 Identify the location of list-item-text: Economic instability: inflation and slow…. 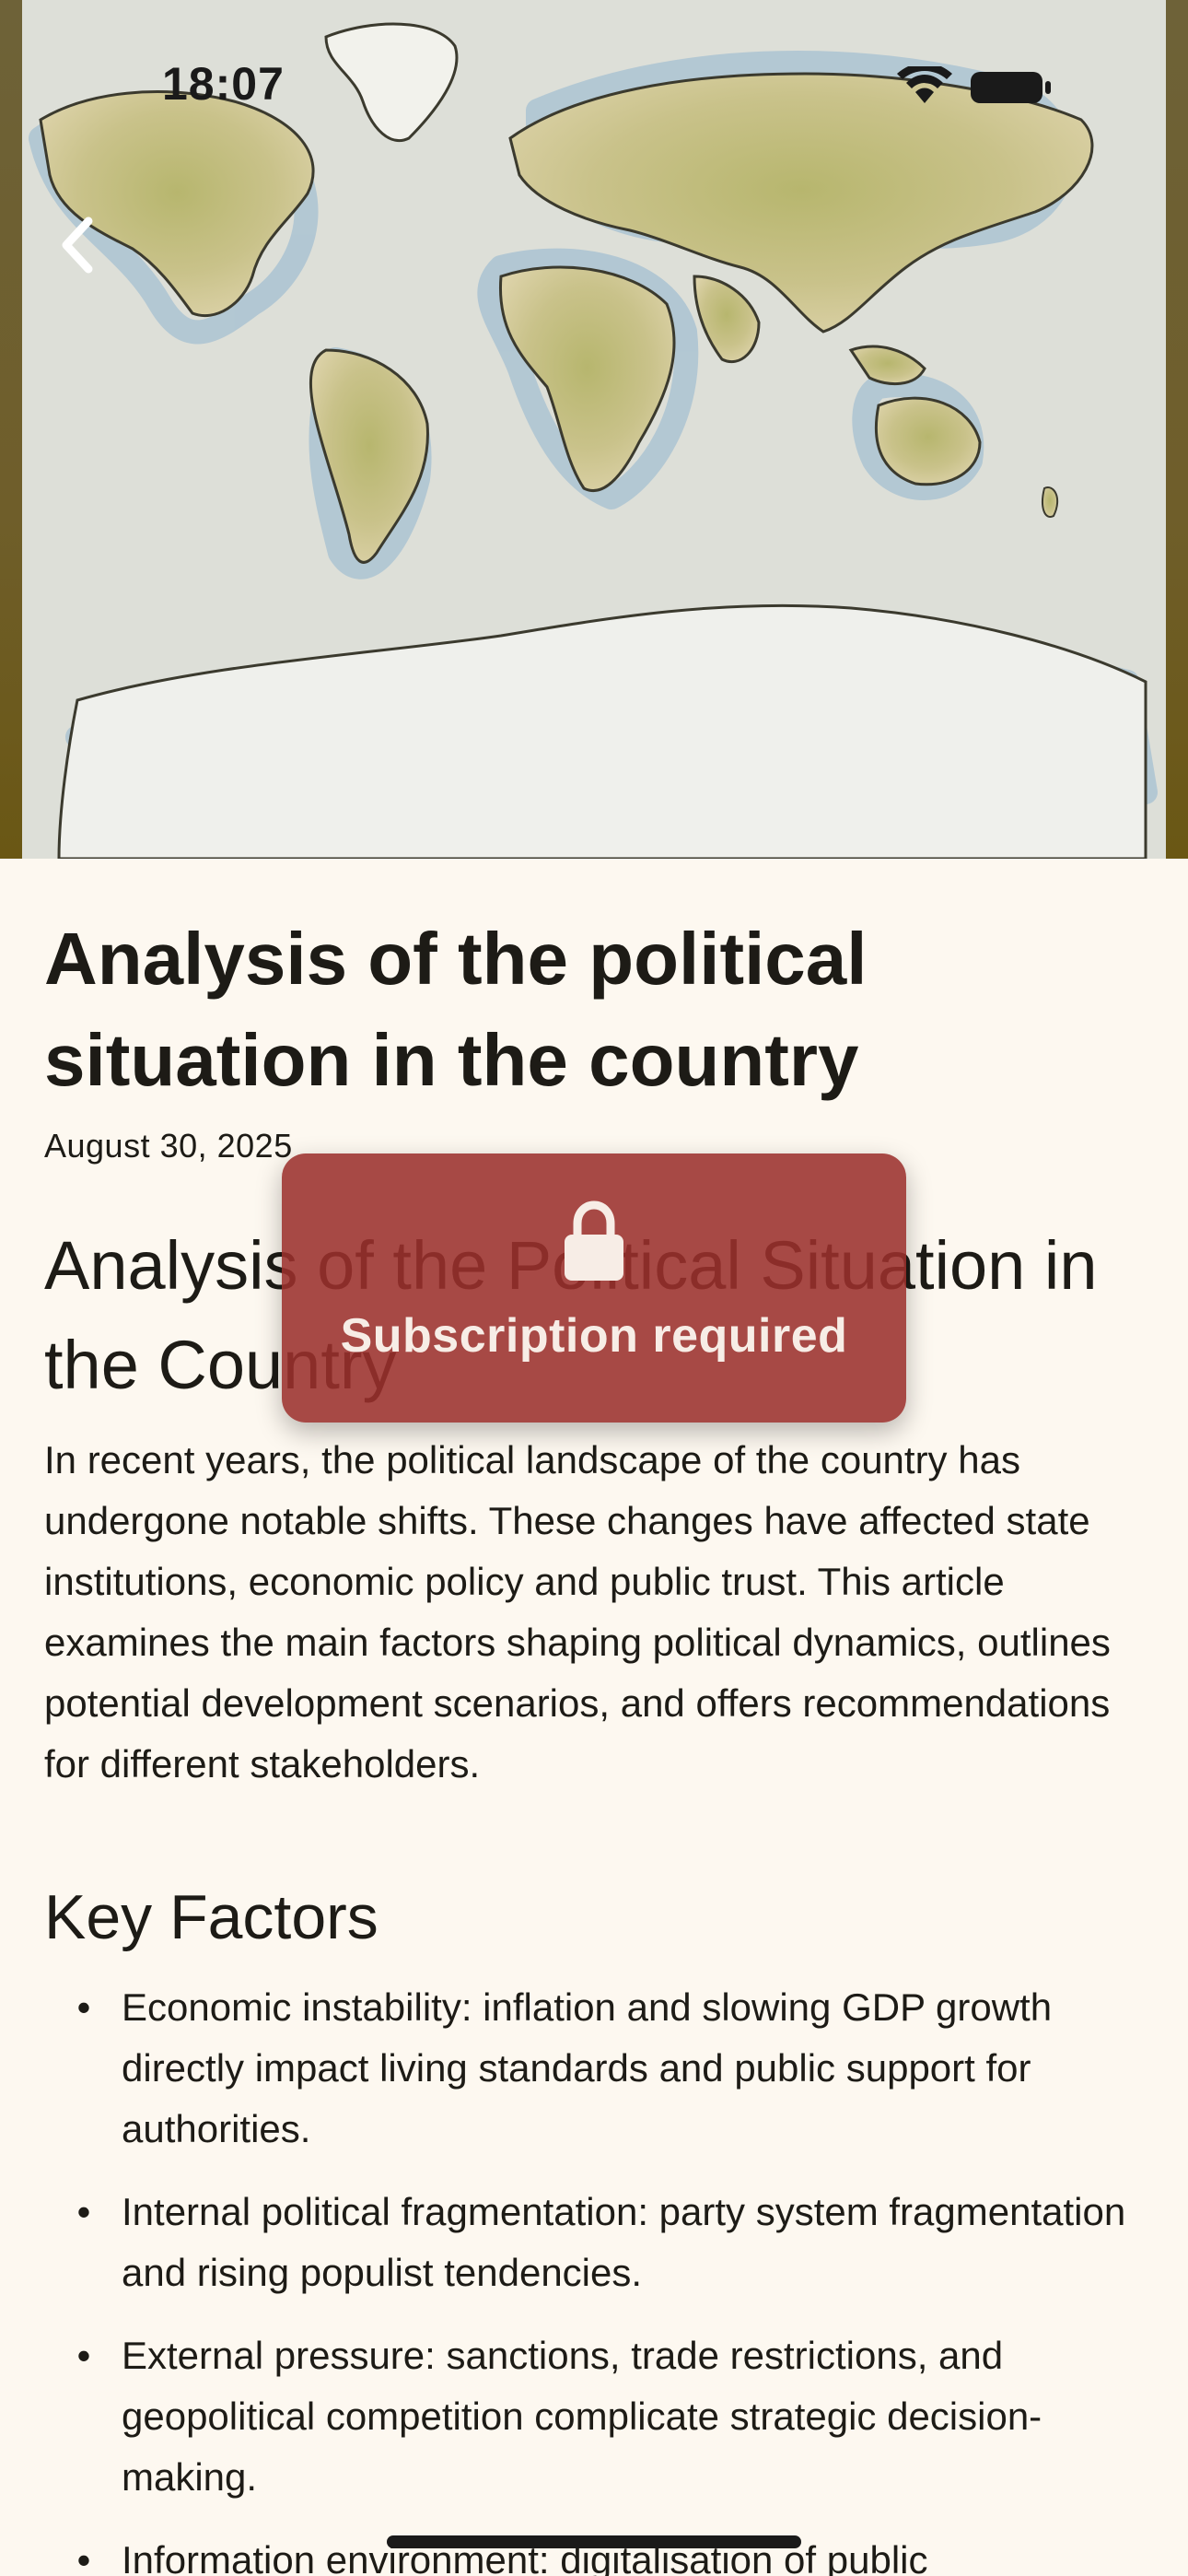
(587, 2067).